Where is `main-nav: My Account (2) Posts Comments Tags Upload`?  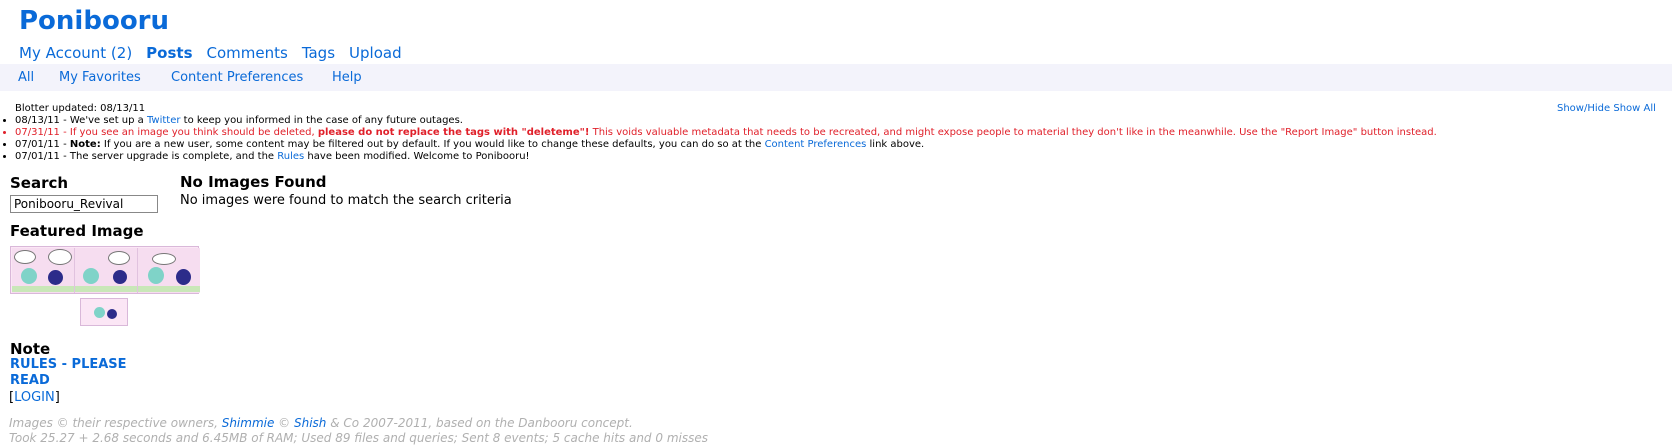
main-nav: My Account (2) Posts Comments Tags Upload is located at coordinates (217, 53).